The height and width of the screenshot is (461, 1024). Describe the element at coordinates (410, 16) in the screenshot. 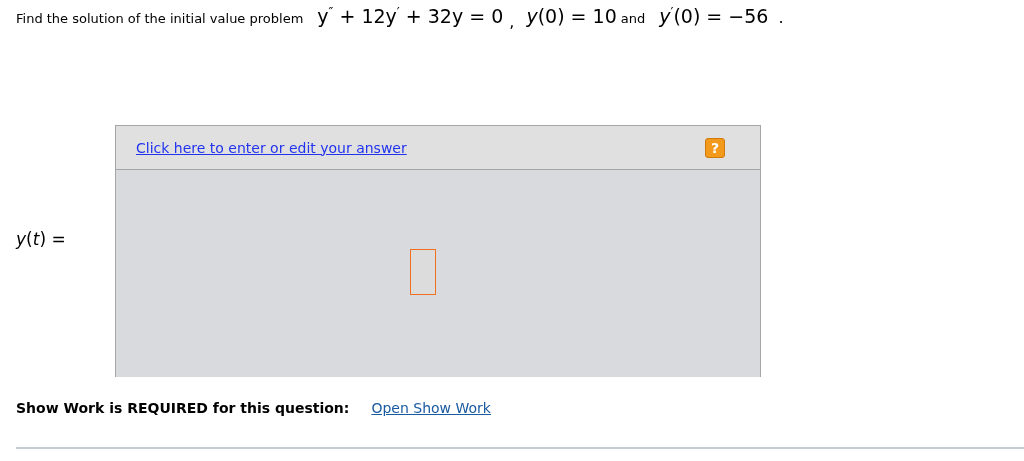

I see `equation: y$^{″}$ + 12y$^{′}$ + 32y = 0` at that location.